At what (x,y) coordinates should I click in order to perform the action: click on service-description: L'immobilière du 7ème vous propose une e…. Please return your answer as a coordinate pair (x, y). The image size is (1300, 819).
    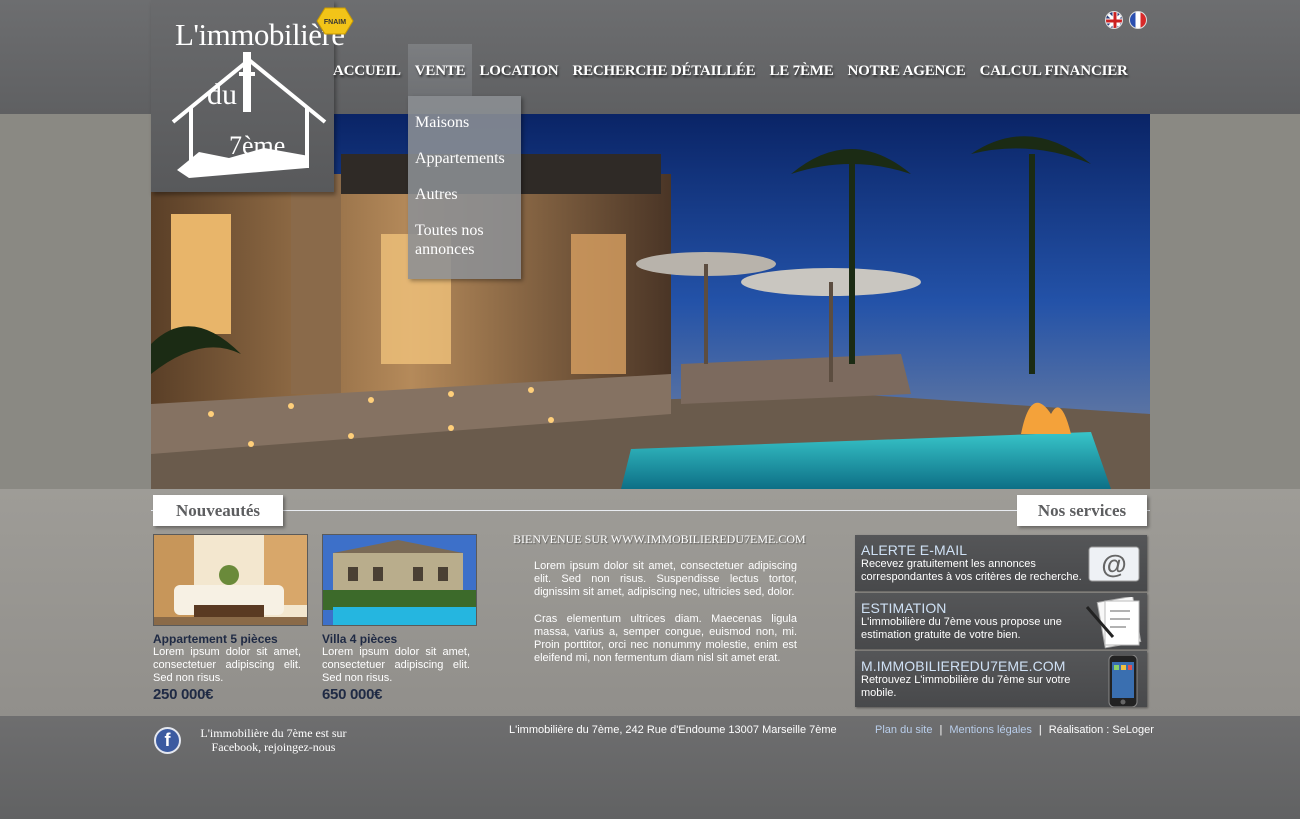
    Looking at the image, I should click on (961, 628).